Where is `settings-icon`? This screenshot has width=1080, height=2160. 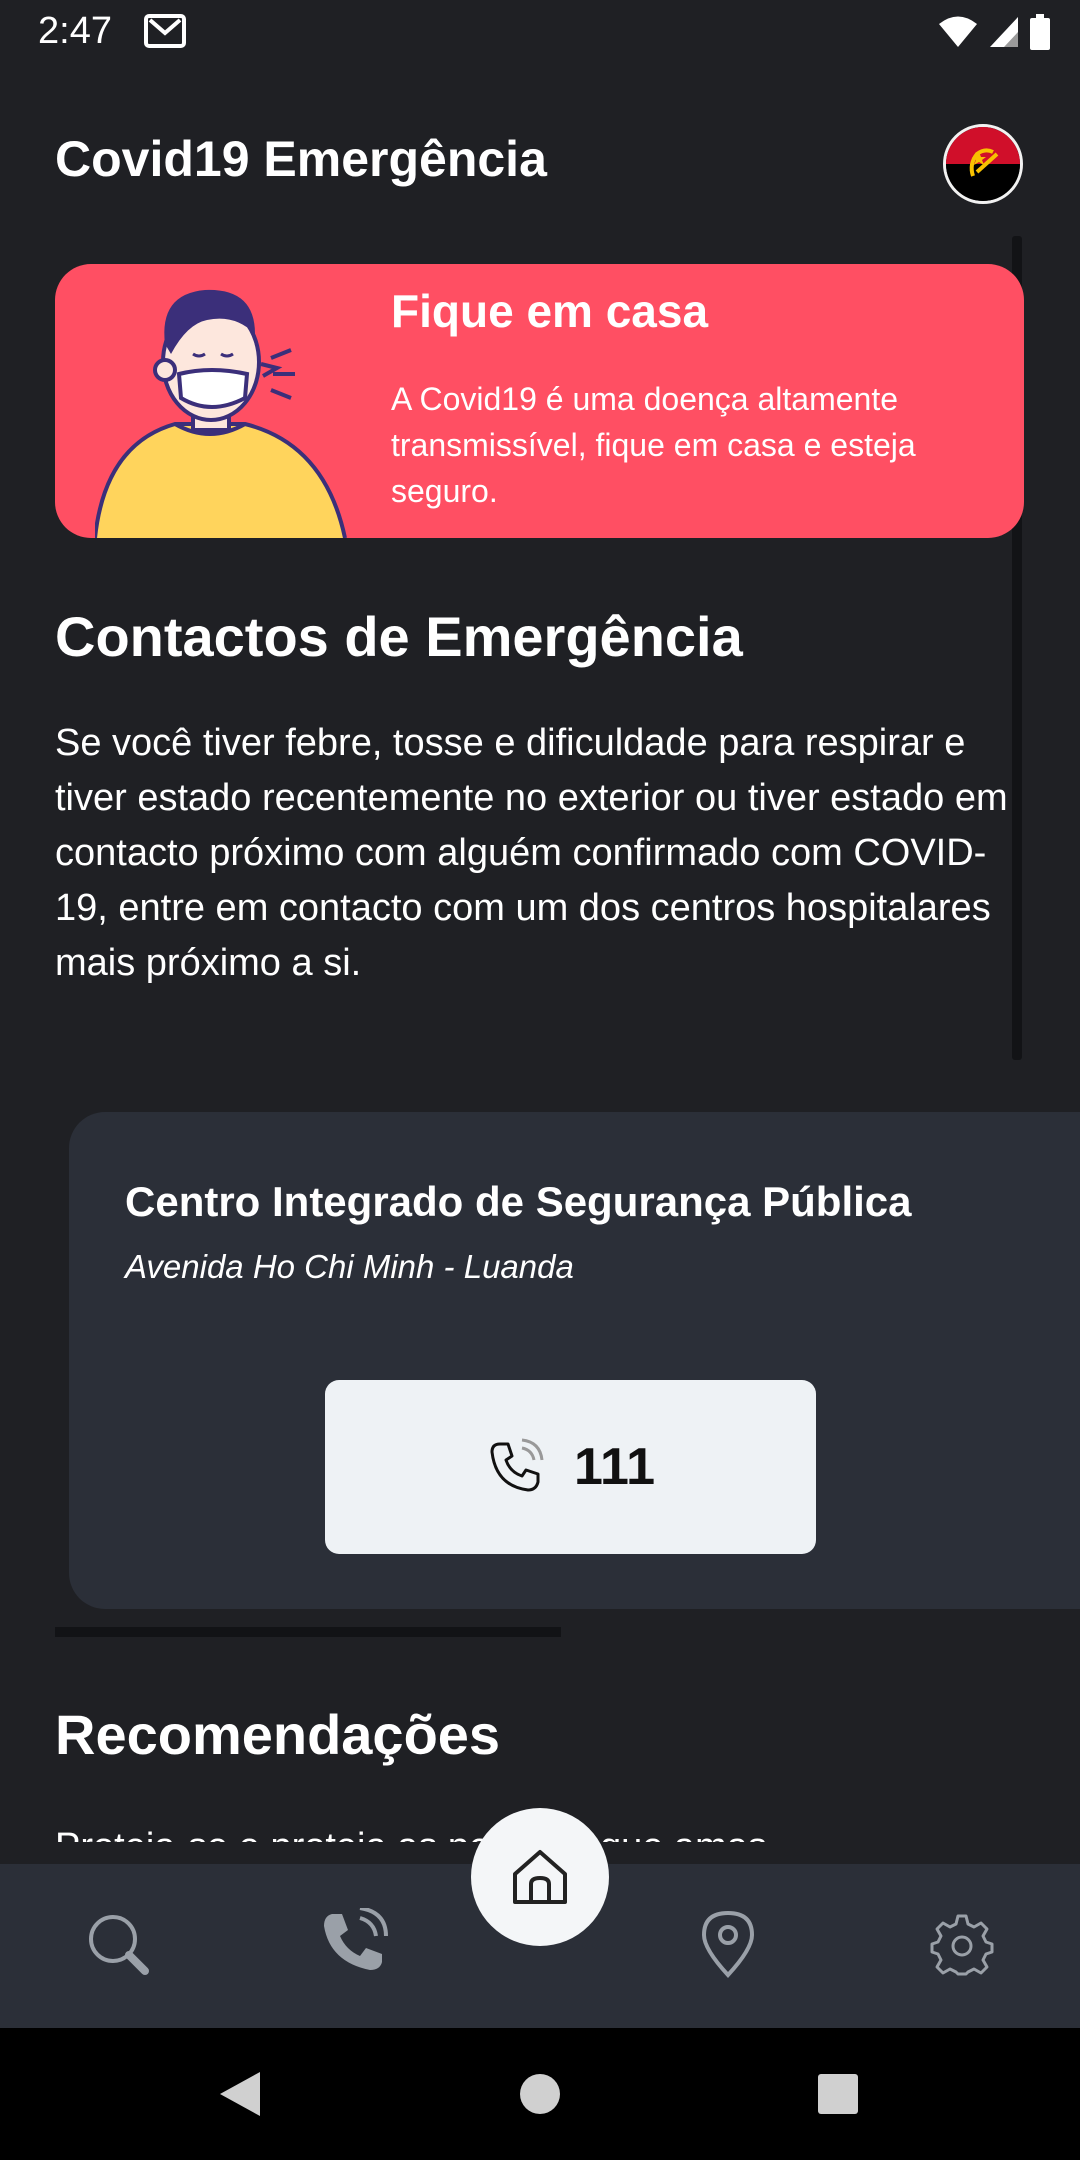
settings-icon is located at coordinates (962, 1945).